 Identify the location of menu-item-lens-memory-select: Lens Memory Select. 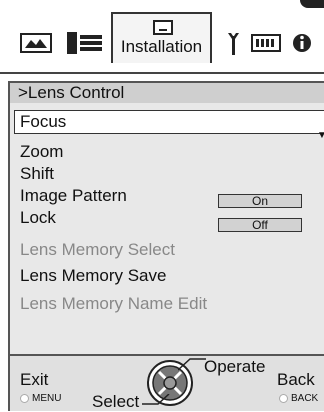
(97, 249).